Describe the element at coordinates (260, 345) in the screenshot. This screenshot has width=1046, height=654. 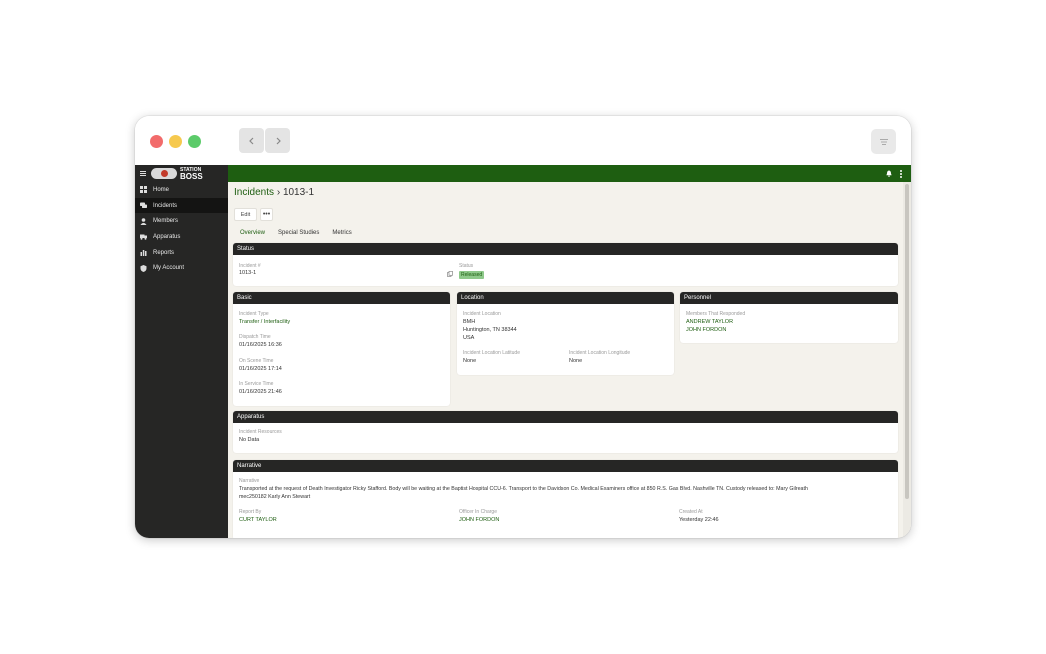
I see `dispatch-time-value: 01/16/2025 16:36` at that location.